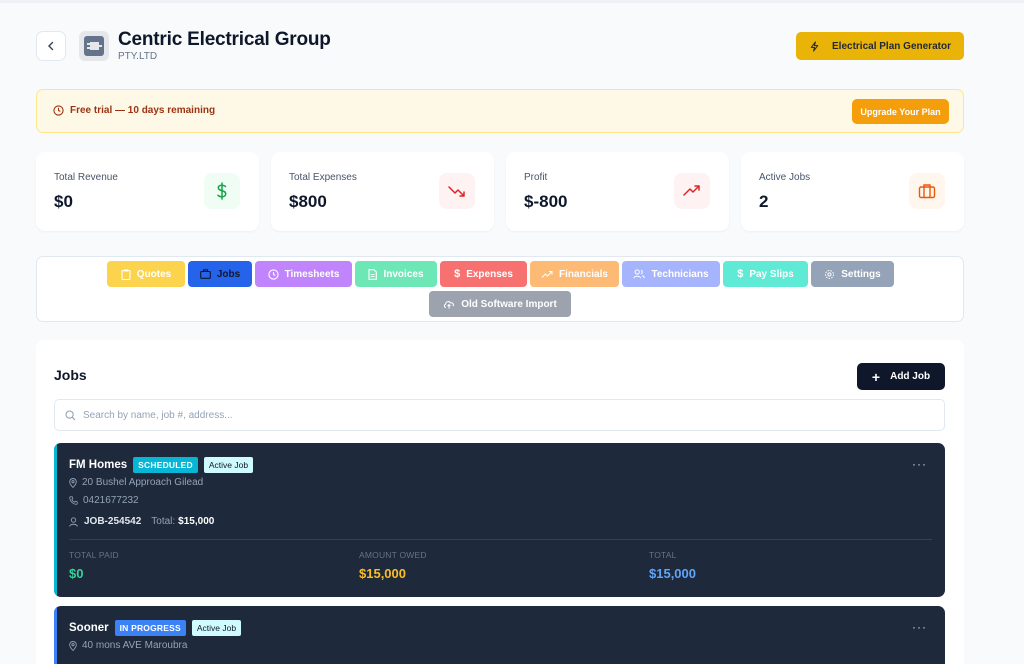  I want to click on stat-label: Total Expenses, so click(323, 177).